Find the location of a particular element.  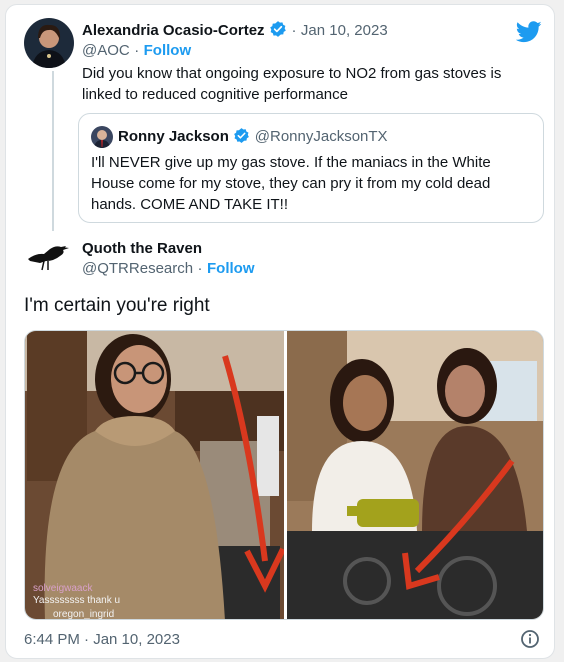

raven-avatar is located at coordinates (48, 258).